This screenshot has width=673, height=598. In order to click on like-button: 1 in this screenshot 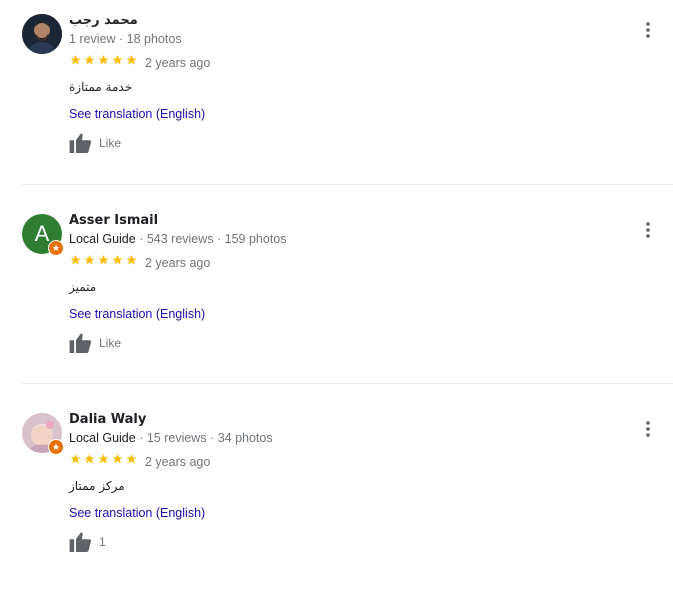, I will do `click(87, 542)`.